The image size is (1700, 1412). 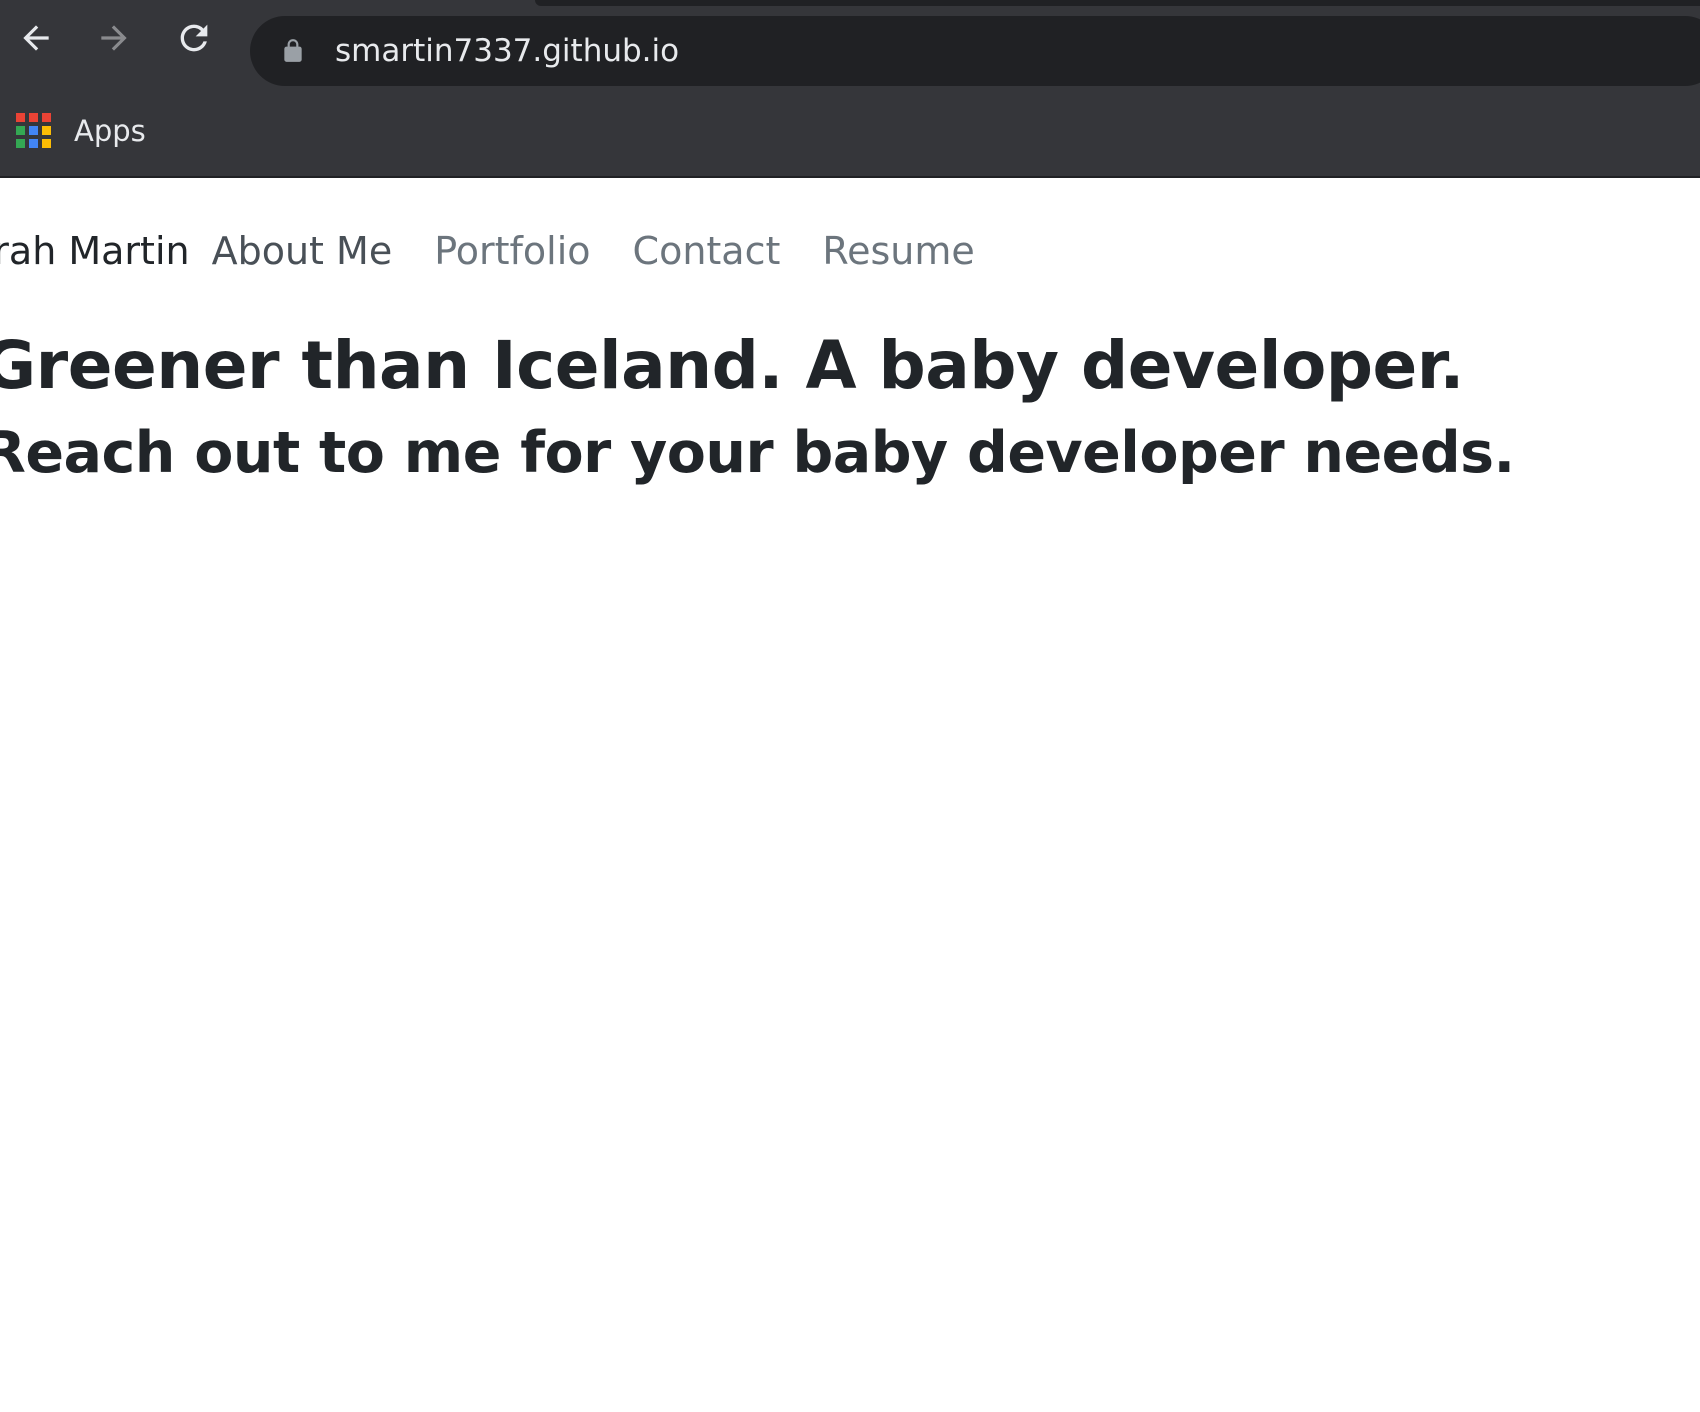 I want to click on reload-icon, so click(x=194, y=38).